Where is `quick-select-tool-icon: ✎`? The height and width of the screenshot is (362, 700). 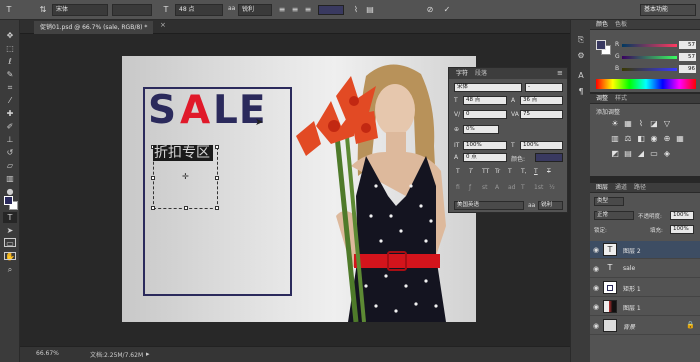
quick-select-tool-icon: ✎ is located at coordinates (10, 74).